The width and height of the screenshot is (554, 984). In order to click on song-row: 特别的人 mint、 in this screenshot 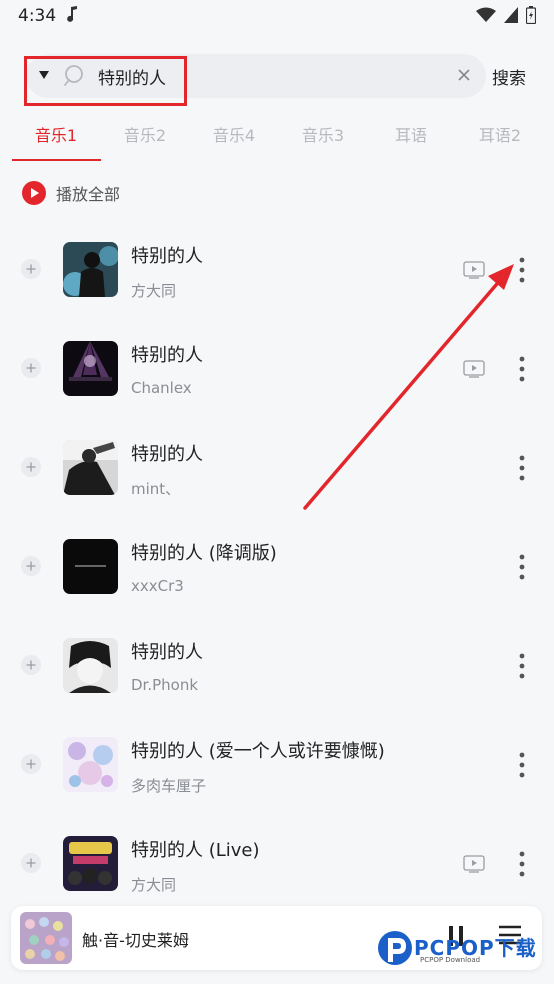, I will do `click(277, 489)`.